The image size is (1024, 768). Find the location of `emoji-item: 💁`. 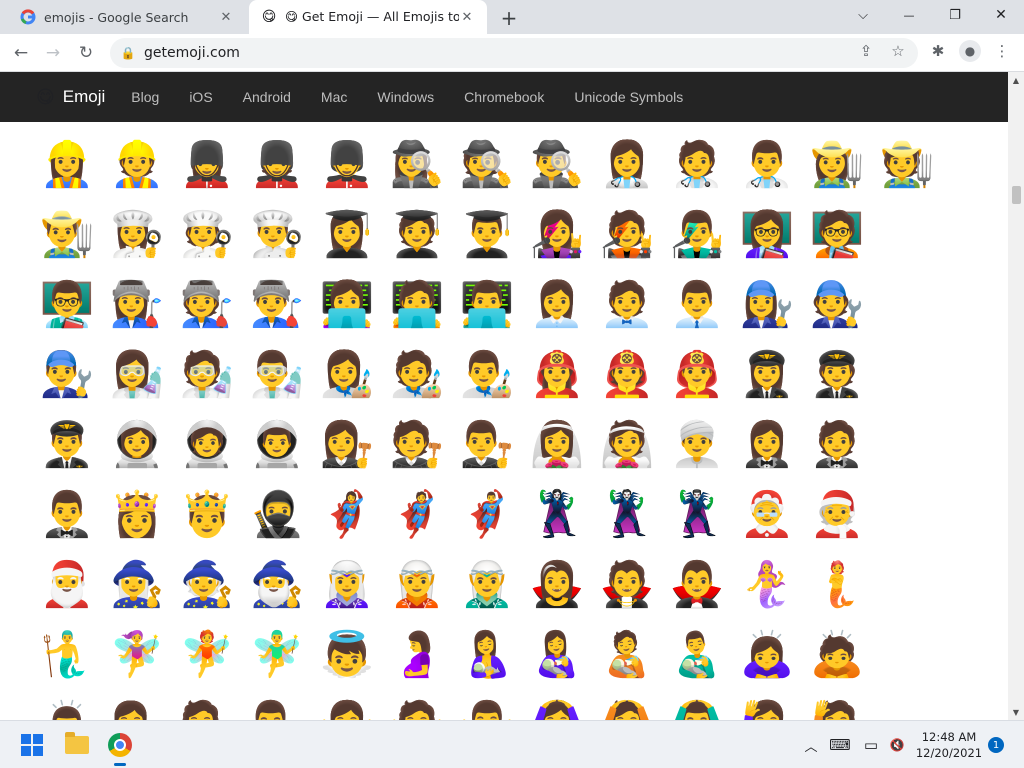

emoji-item: 💁 is located at coordinates (207, 707).